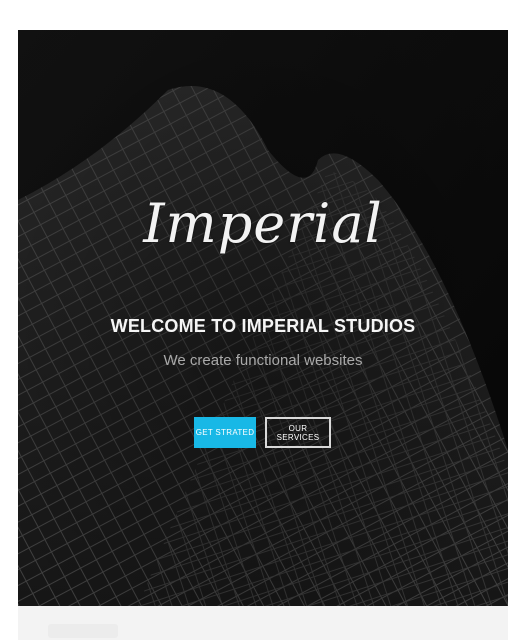 This screenshot has width=520, height=640. Describe the element at coordinates (263, 326) in the screenshot. I see `hero-headline: WELCOME TO IMPERIAL STUDIOS` at that location.